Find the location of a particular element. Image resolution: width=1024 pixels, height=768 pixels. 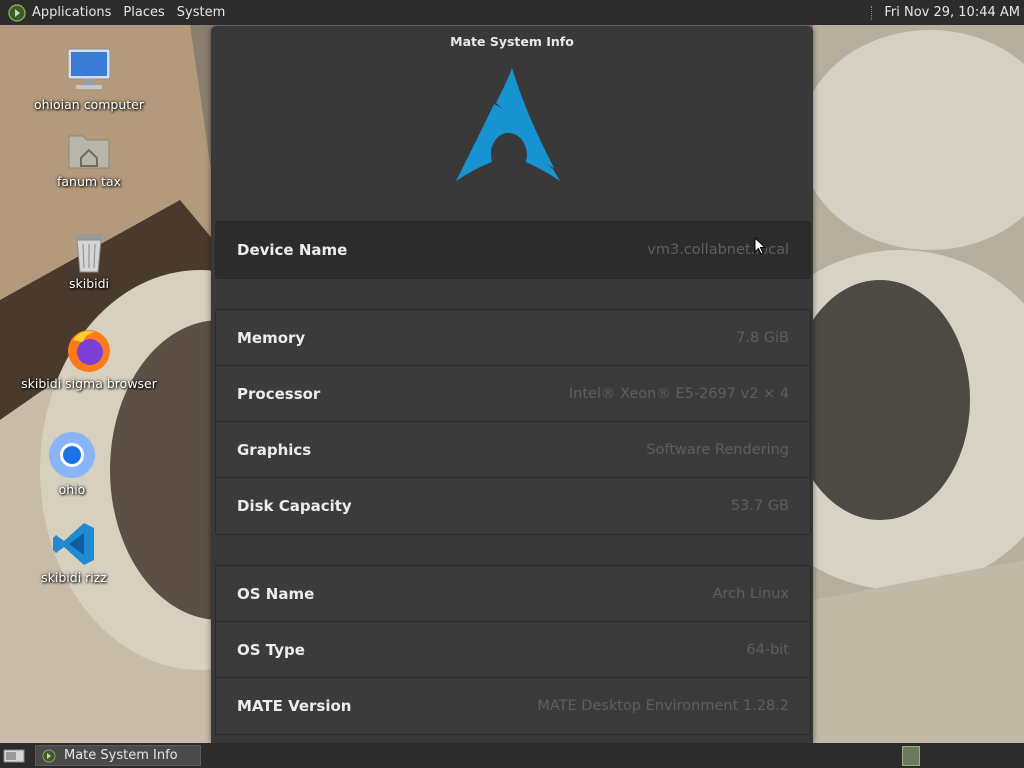

mate-app-icon is located at coordinates (49, 755).